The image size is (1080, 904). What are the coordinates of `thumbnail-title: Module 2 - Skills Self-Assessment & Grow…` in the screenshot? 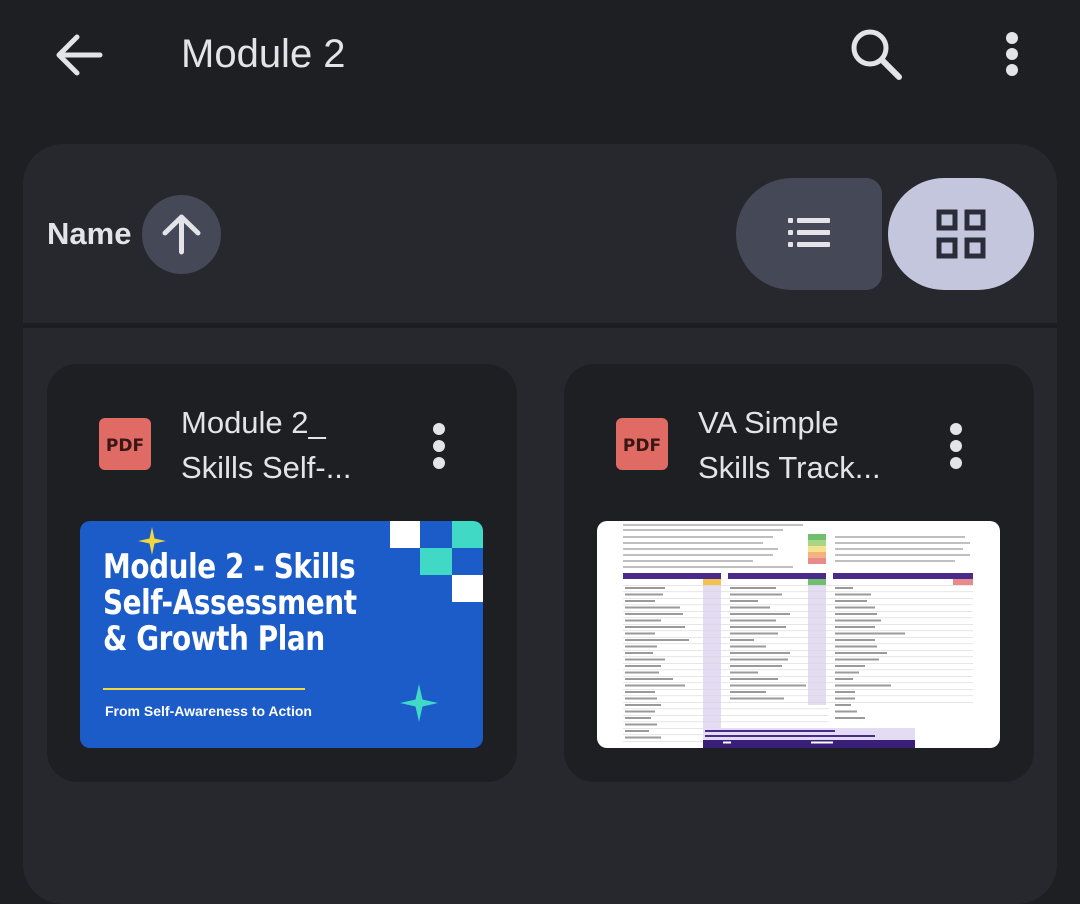 It's located at (230, 603).